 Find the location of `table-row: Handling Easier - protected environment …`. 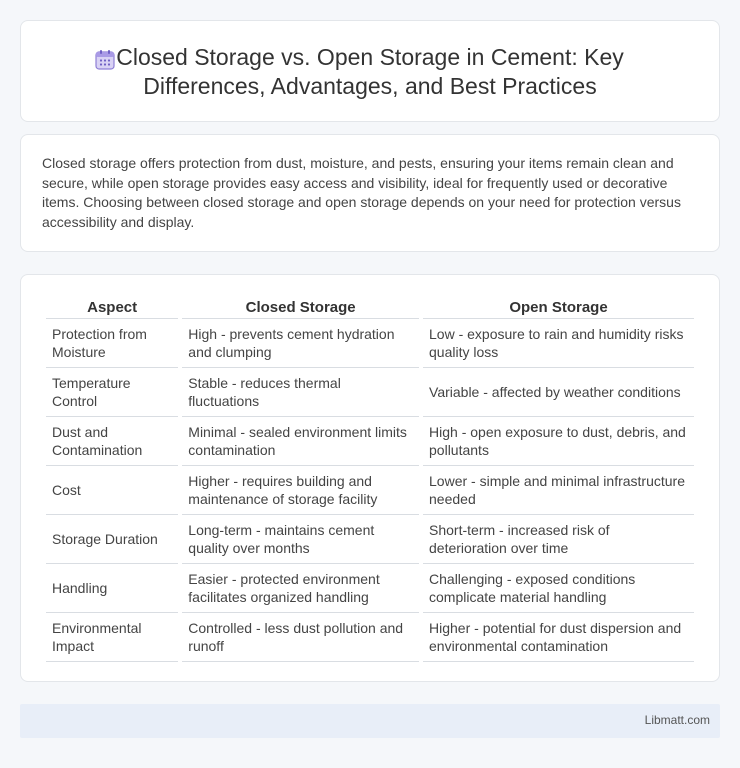

table-row: Handling Easier - protected environment … is located at coordinates (370, 588).